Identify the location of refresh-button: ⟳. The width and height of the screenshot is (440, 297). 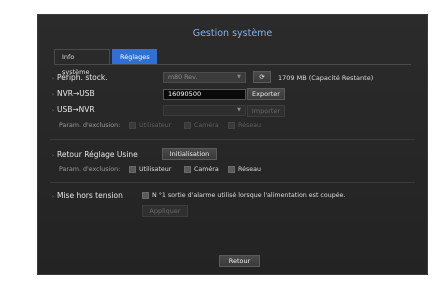
(262, 77).